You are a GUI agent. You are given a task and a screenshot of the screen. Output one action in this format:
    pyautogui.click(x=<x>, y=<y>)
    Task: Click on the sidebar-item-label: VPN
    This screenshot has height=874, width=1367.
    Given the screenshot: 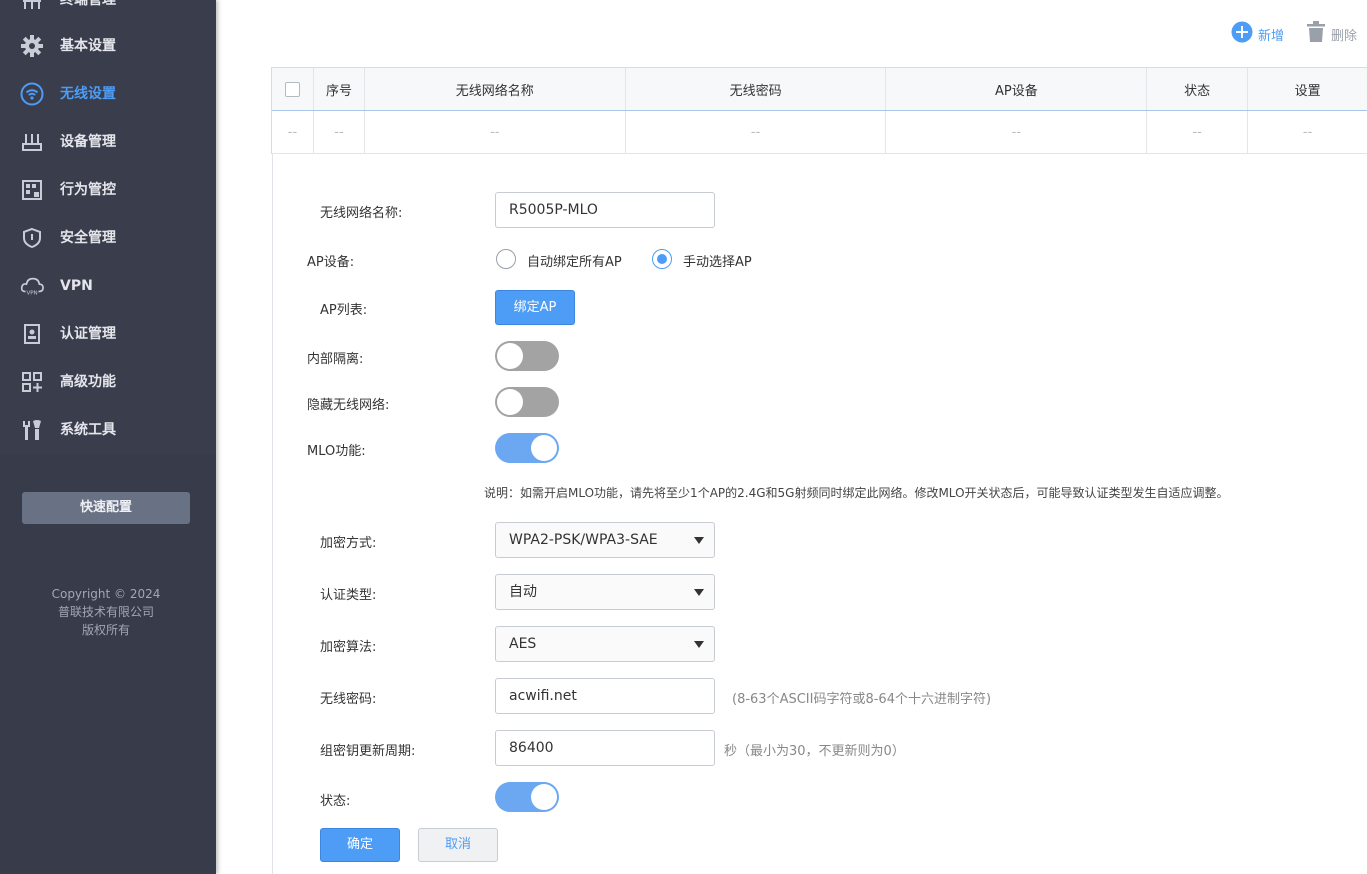 What is the action you would take?
    pyautogui.click(x=76, y=286)
    